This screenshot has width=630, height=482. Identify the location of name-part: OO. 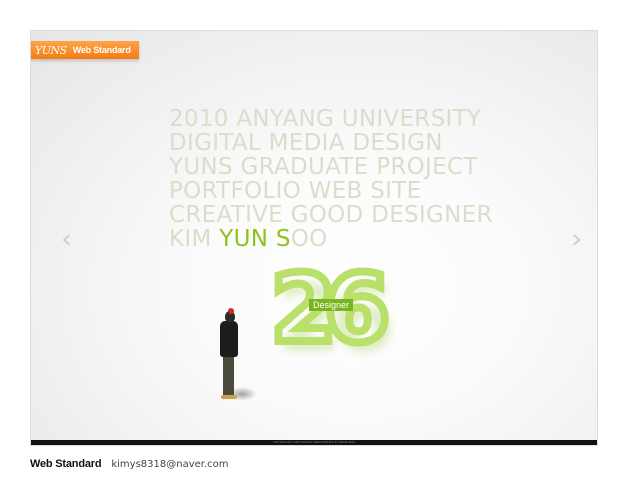
(309, 239).